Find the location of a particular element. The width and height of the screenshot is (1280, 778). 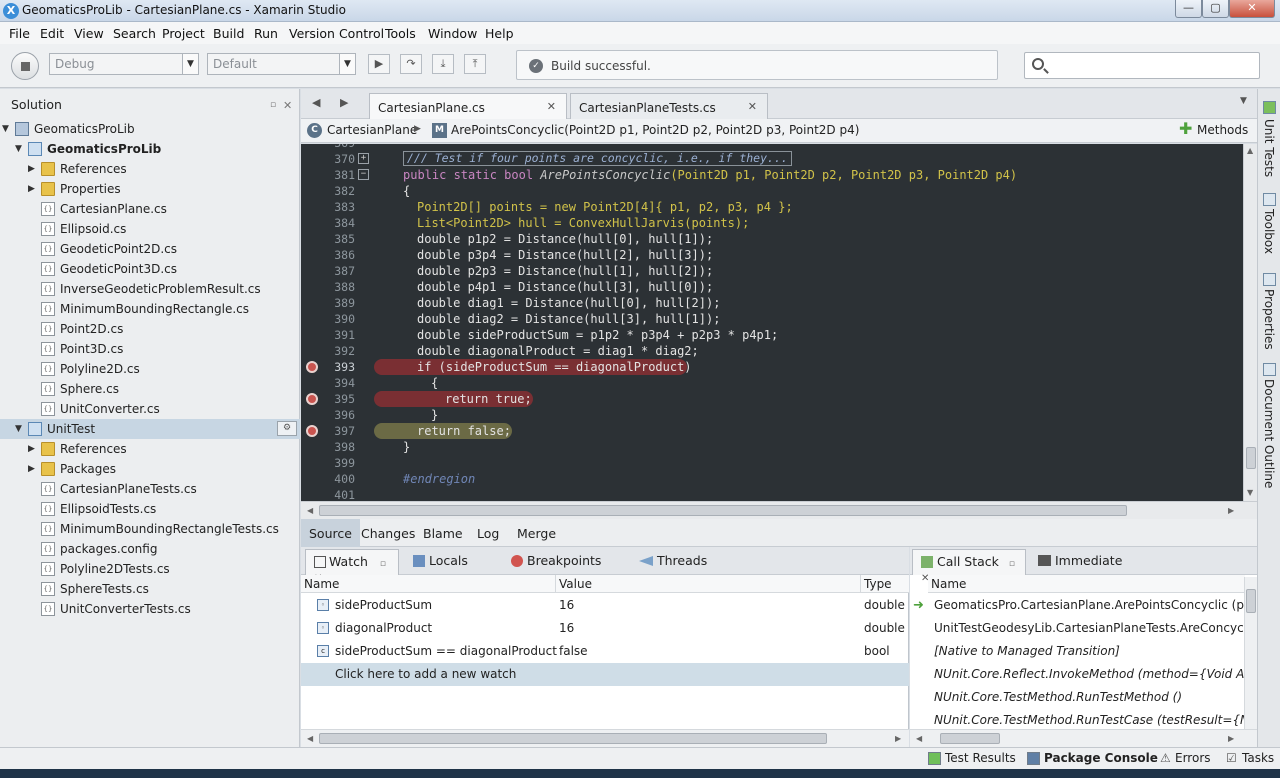

callstack-horizontal-scrollbar: ◀ ▶ is located at coordinates (1083, 738).